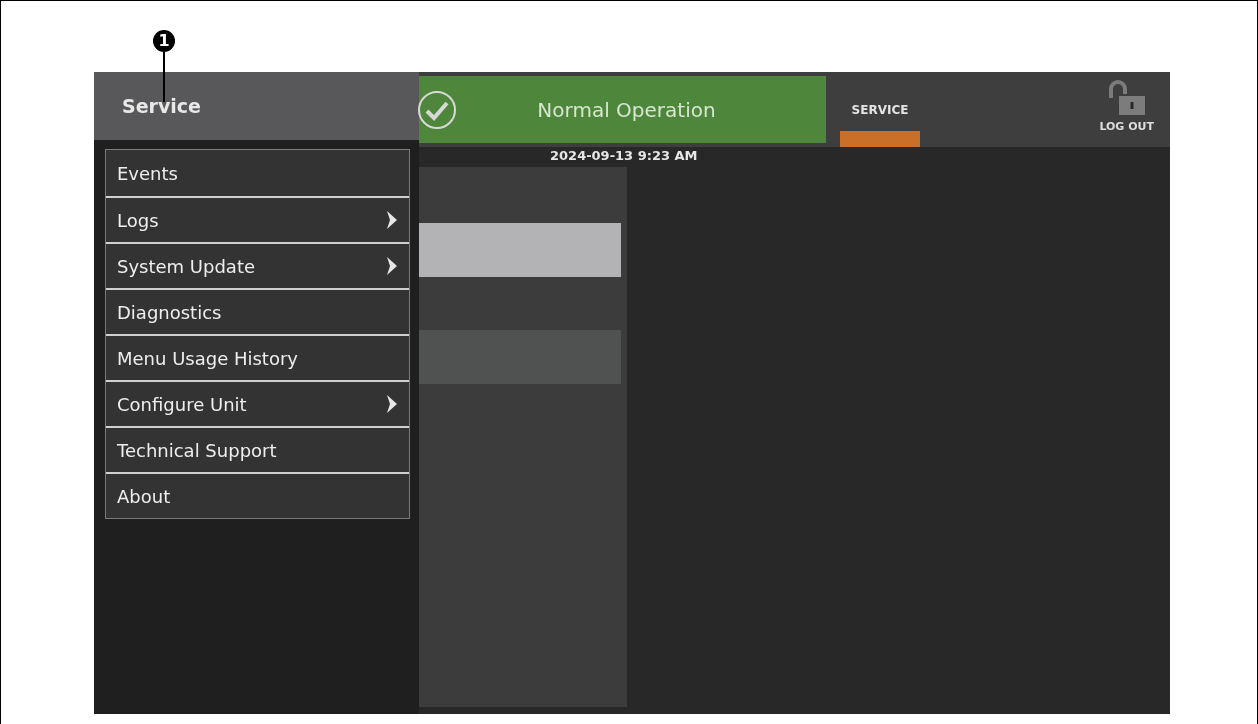  Describe the element at coordinates (257, 311) in the screenshot. I see `menu-item: Diagnostics` at that location.